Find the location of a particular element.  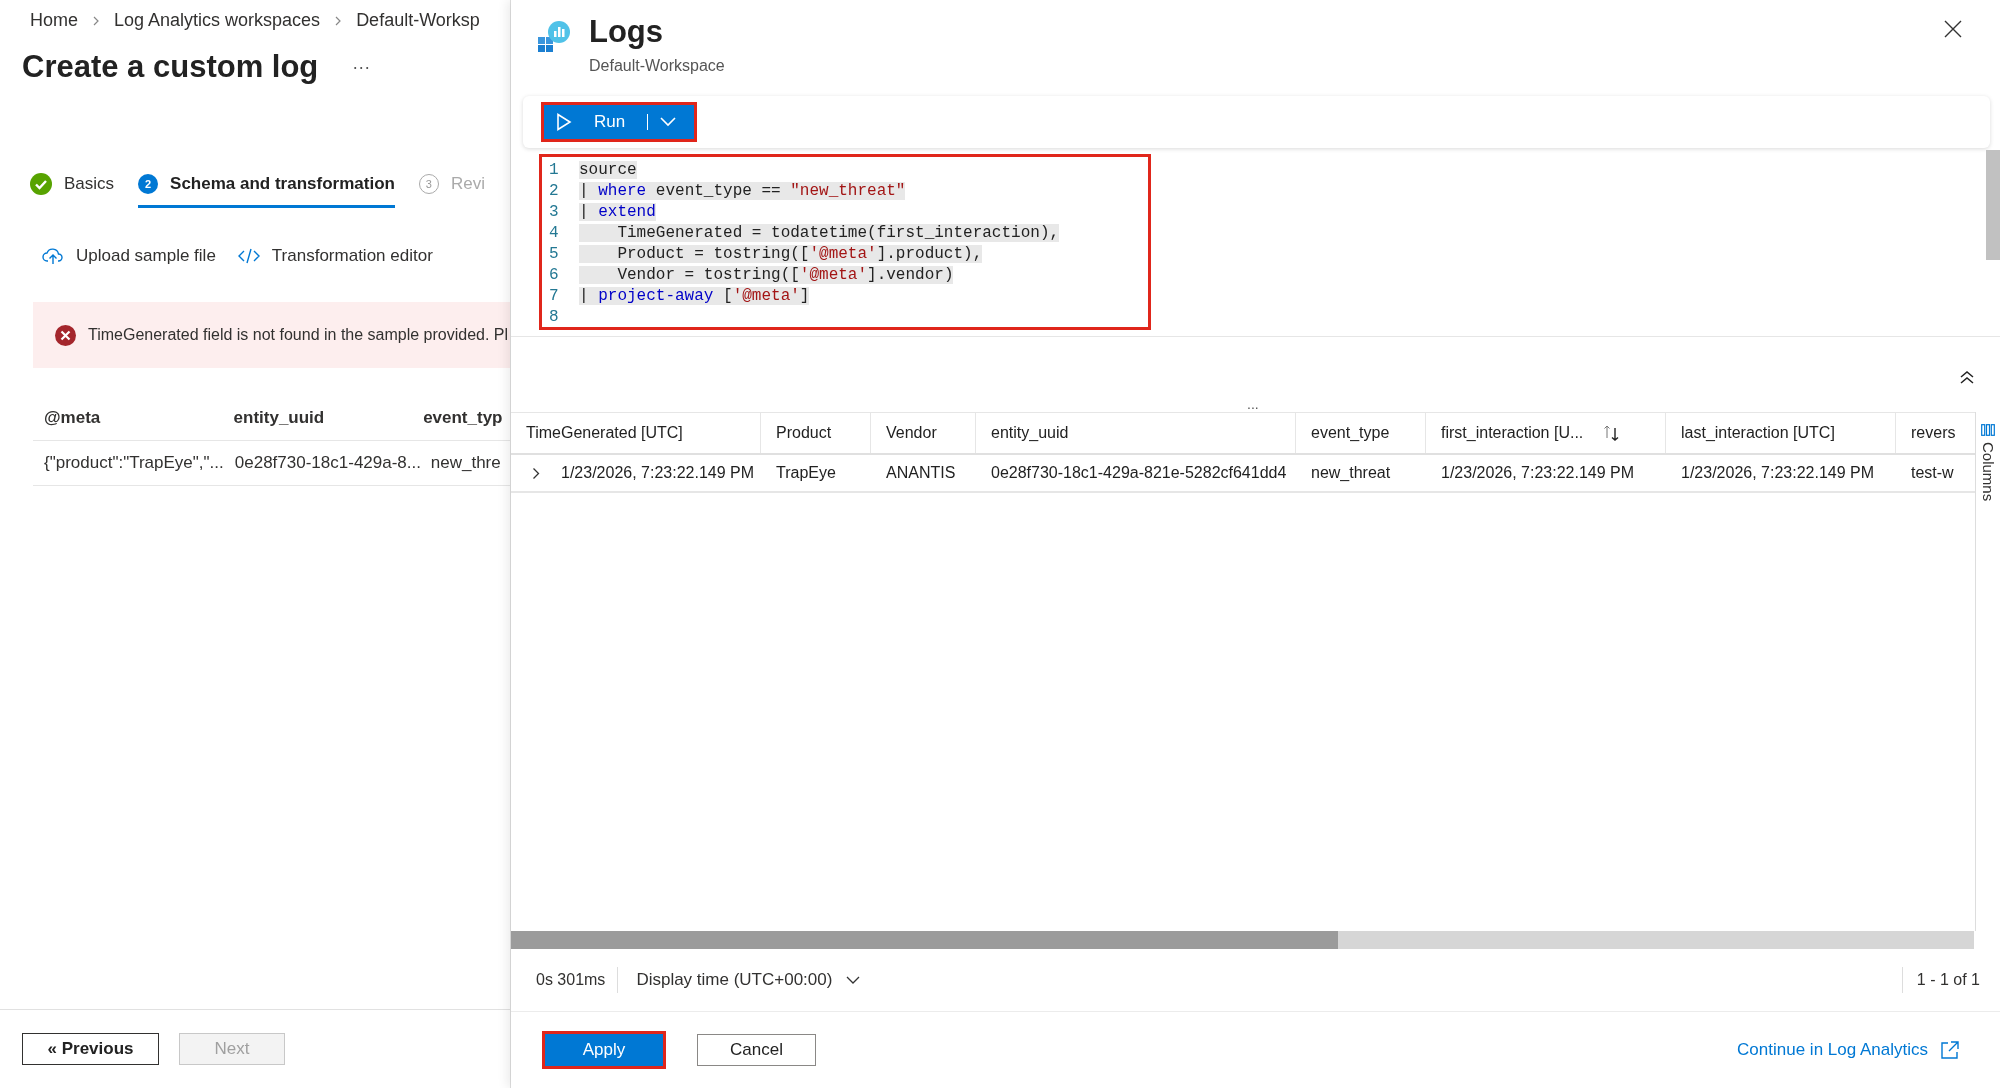

toolbar-link: Upload sample file is located at coordinates (129, 256).